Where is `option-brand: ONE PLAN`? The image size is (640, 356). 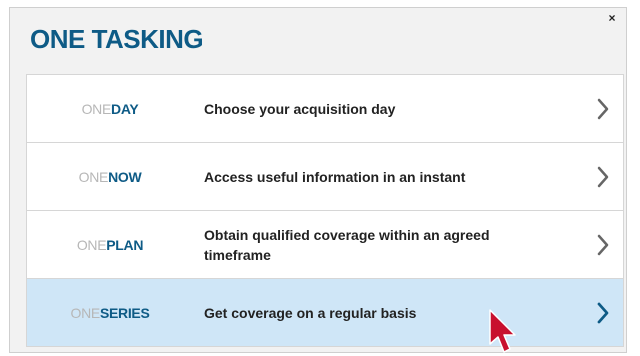
option-brand: ONE PLAN is located at coordinates (110, 244).